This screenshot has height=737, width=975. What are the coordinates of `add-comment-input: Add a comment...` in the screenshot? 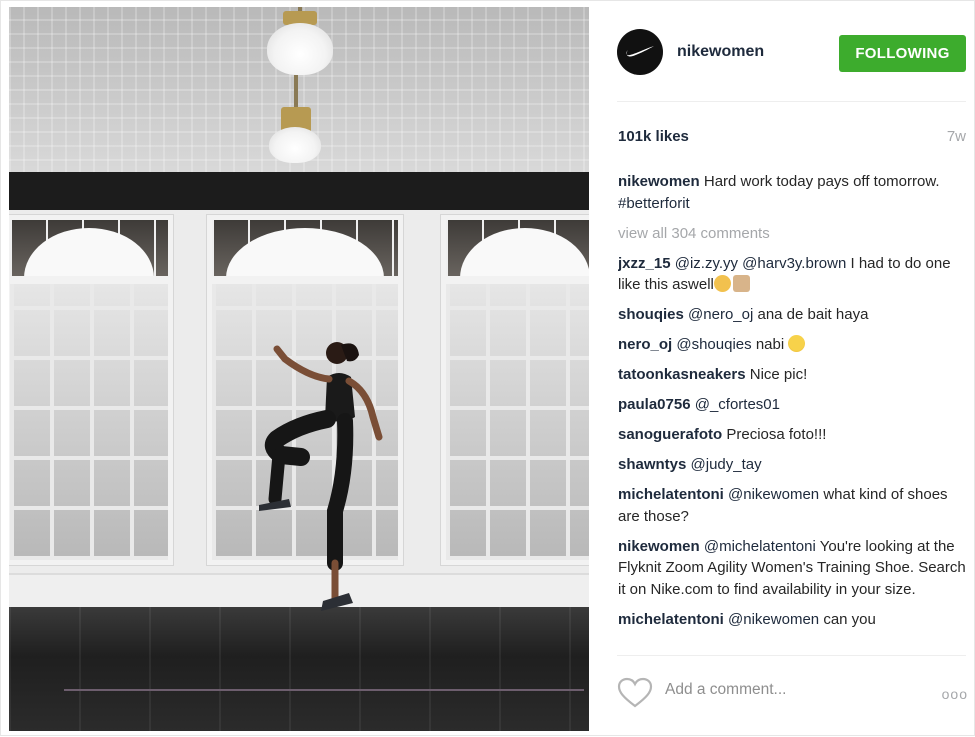 It's located at (725, 690).